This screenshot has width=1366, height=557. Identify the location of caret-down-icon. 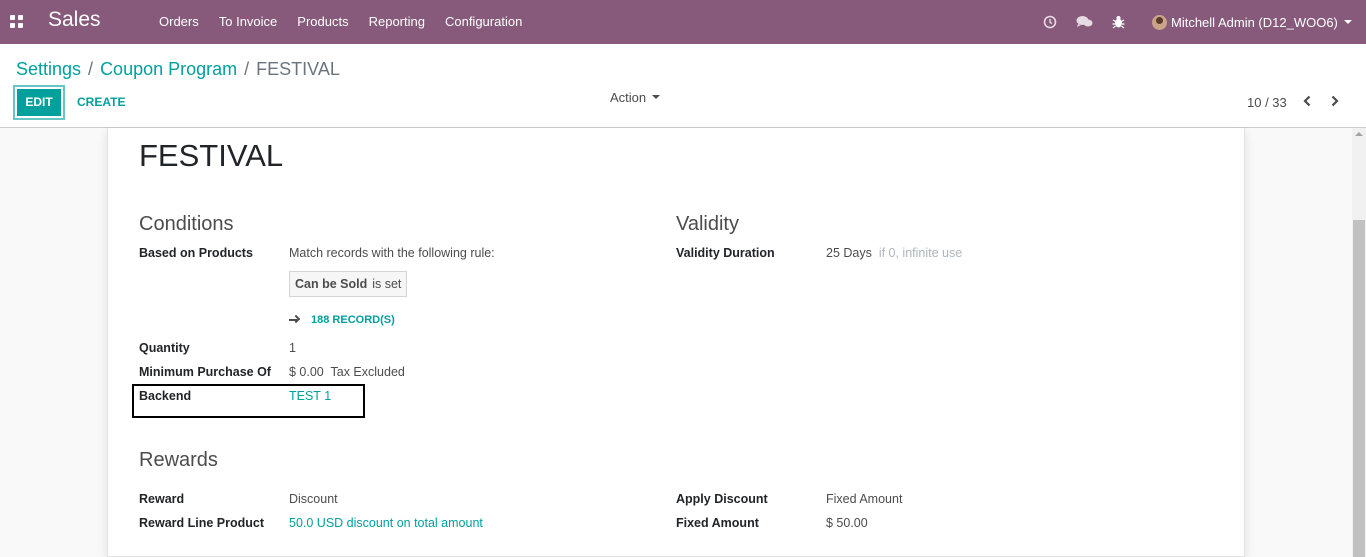
(656, 97).